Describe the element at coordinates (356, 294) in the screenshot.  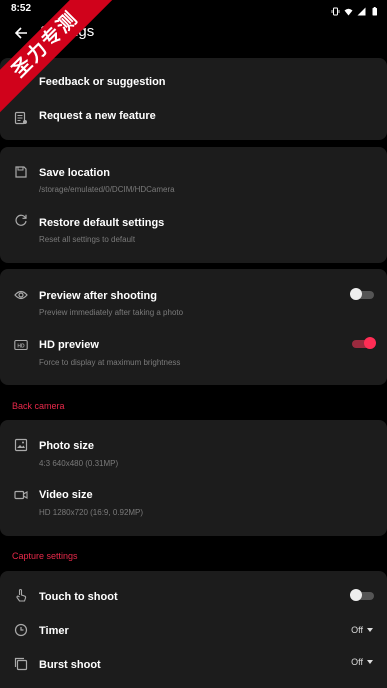
I see `preview-toggle-knob` at that location.